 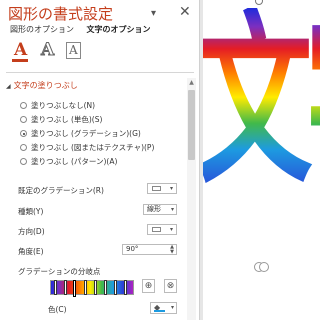 I want to click on spinner-icon: ▲ ▼, so click(x=172, y=250).